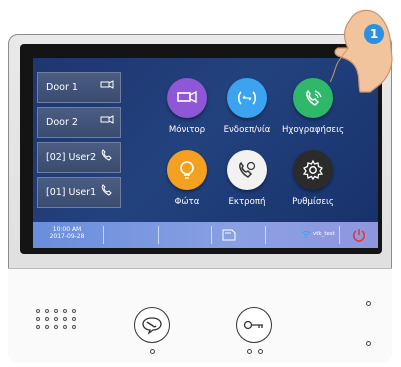 Image resolution: width=401 pixels, height=367 pixels. Describe the element at coordinates (67, 229) in the screenshot. I see `clock-time: 10:00 AM` at that location.